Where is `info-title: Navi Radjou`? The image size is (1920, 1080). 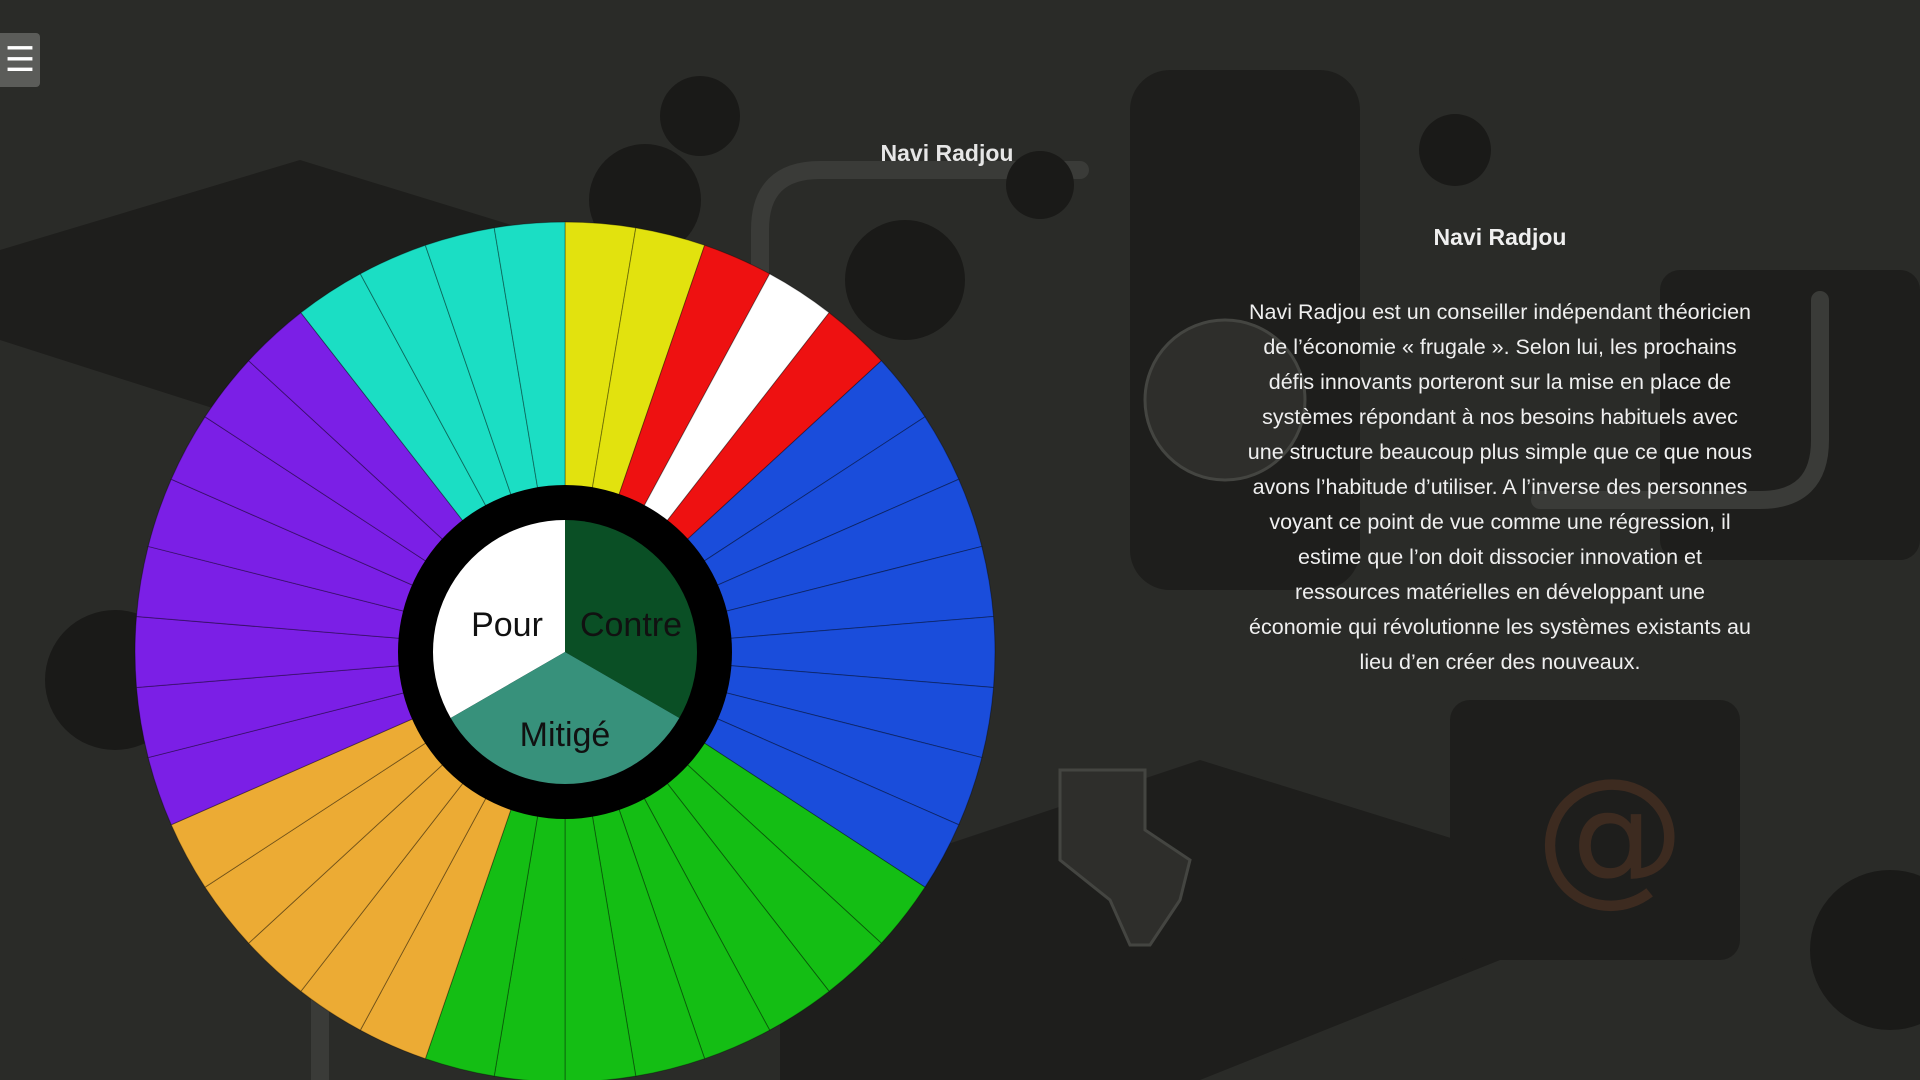 info-title: Navi Radjou is located at coordinates (1500, 237).